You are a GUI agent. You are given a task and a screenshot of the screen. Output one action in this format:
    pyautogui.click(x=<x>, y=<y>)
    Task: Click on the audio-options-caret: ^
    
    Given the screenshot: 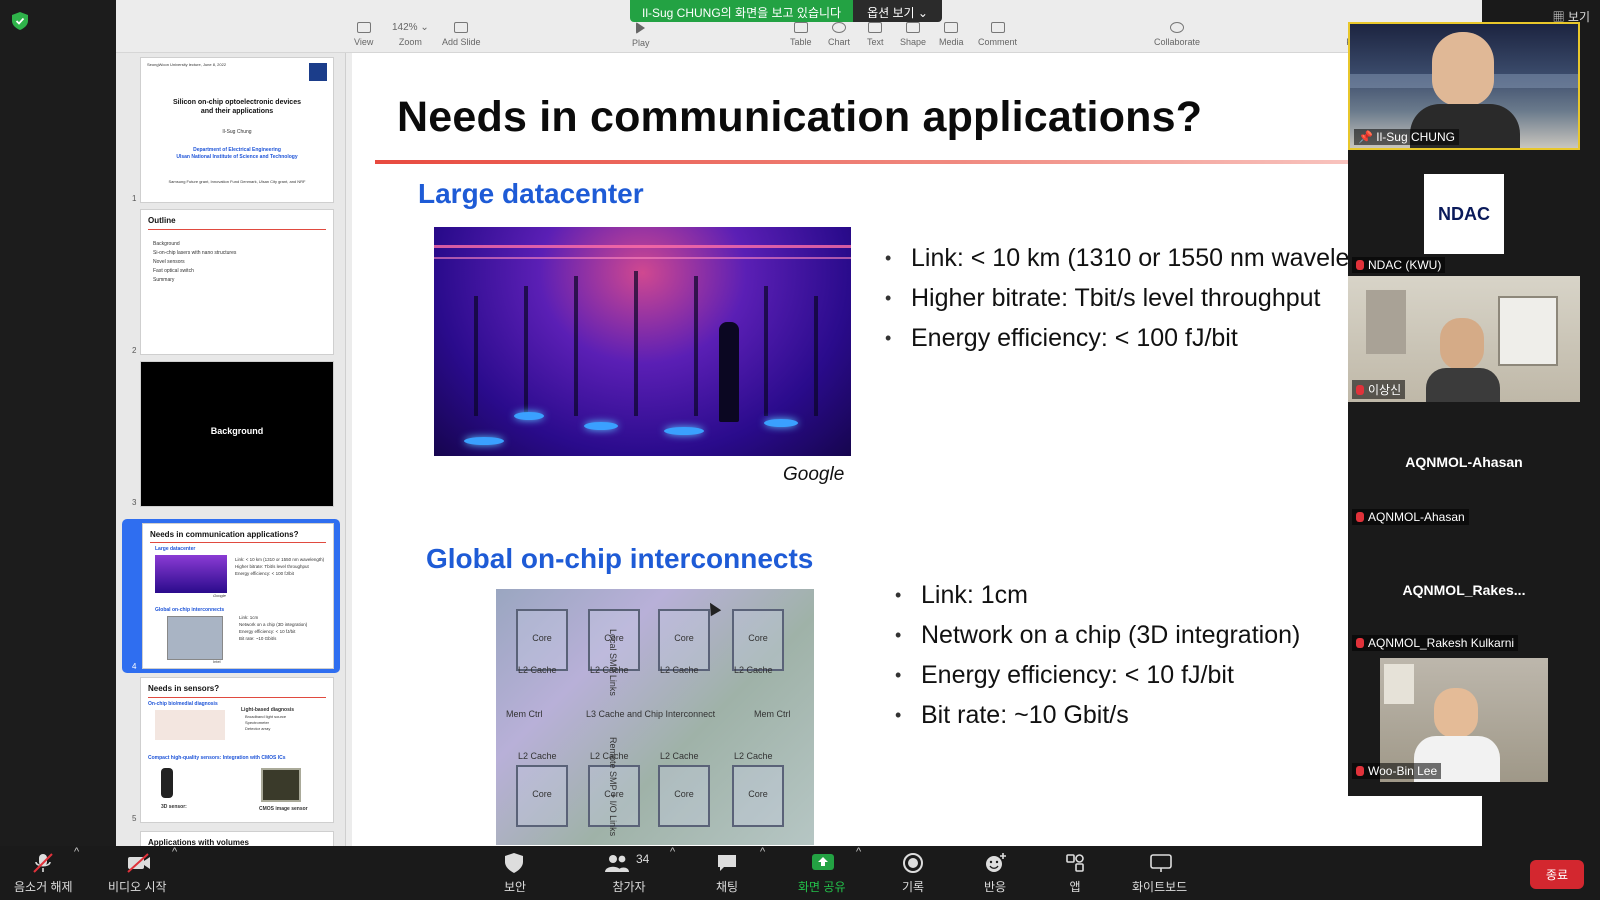 What is the action you would take?
    pyautogui.click(x=76, y=852)
    